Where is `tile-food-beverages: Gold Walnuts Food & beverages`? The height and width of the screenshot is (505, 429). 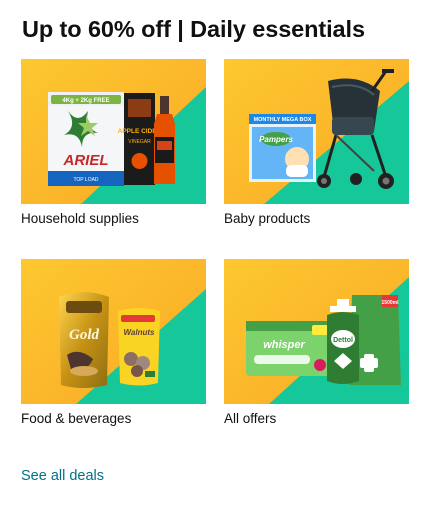
tile-food-beverages: Gold Walnuts Food & beverages is located at coordinates (113, 343).